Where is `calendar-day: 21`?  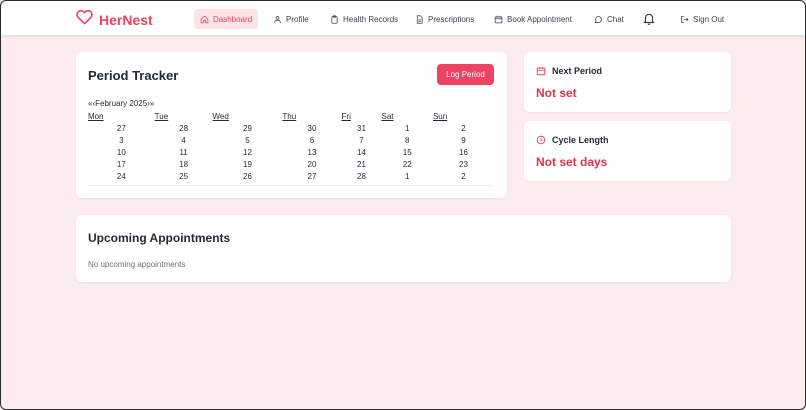 calendar-day: 21 is located at coordinates (362, 165).